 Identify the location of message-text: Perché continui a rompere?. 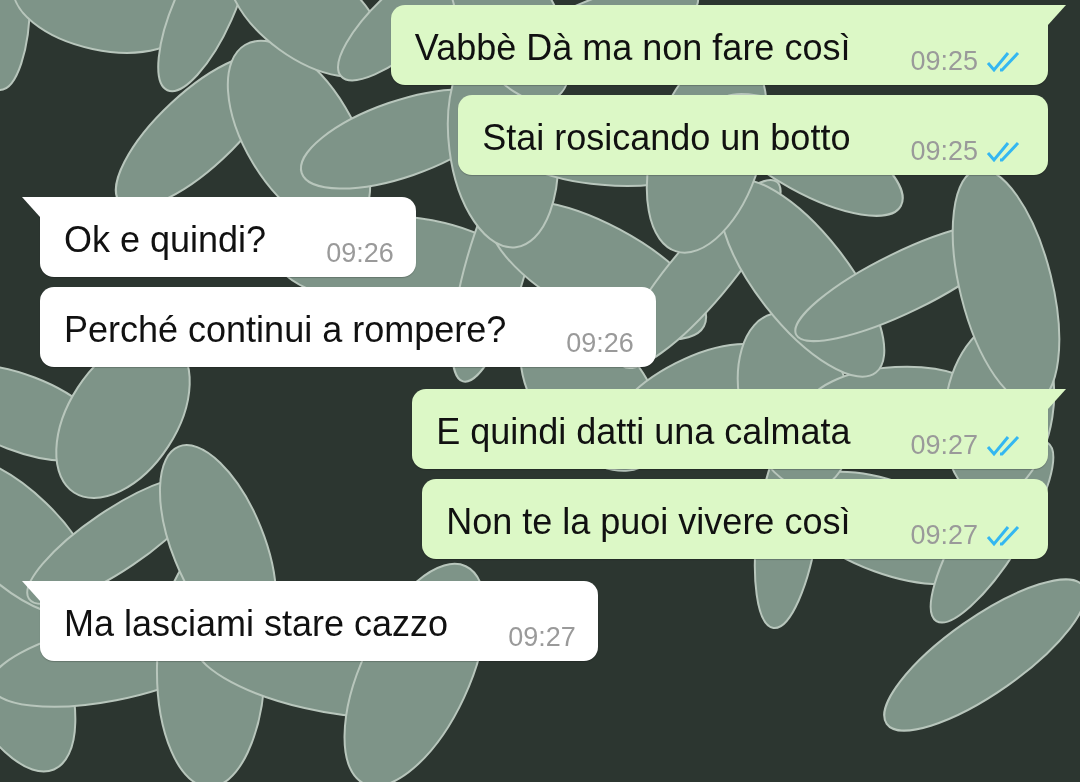
(285, 330).